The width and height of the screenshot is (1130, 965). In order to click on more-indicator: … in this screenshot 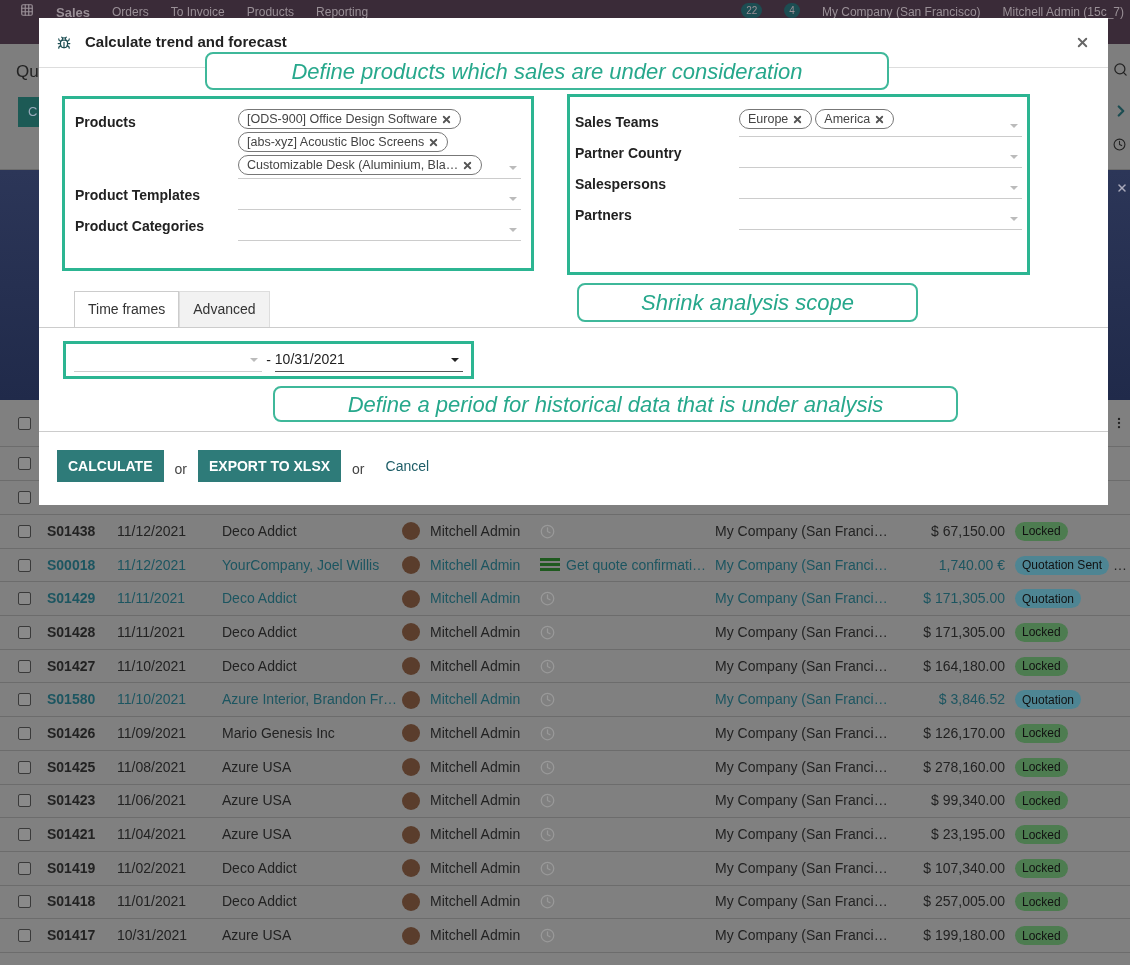, I will do `click(1120, 565)`.